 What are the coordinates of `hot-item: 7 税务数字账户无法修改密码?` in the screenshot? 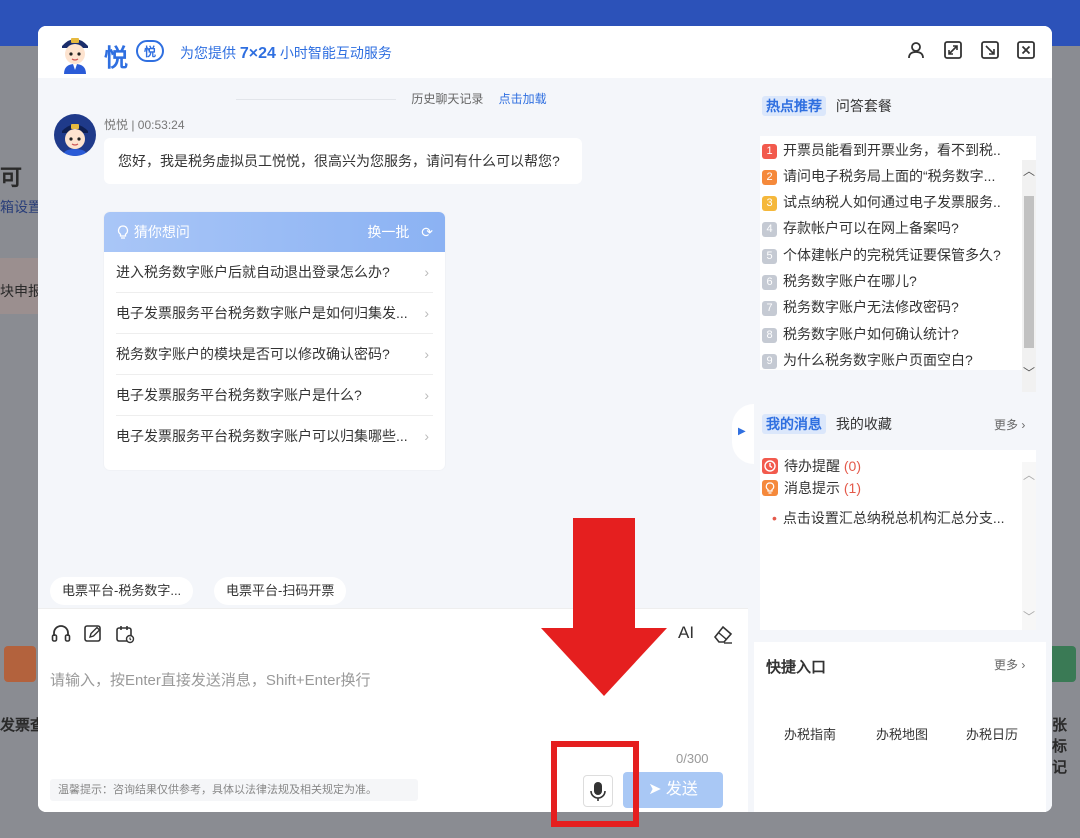 It's located at (882, 307).